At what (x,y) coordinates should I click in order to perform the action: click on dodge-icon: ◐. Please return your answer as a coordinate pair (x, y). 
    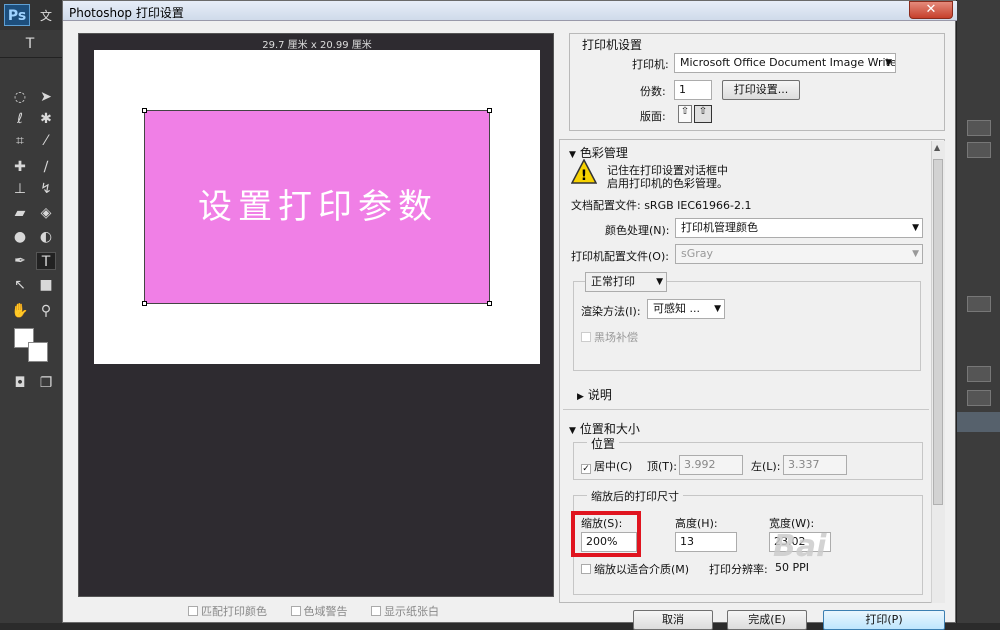
    Looking at the image, I should click on (46, 237).